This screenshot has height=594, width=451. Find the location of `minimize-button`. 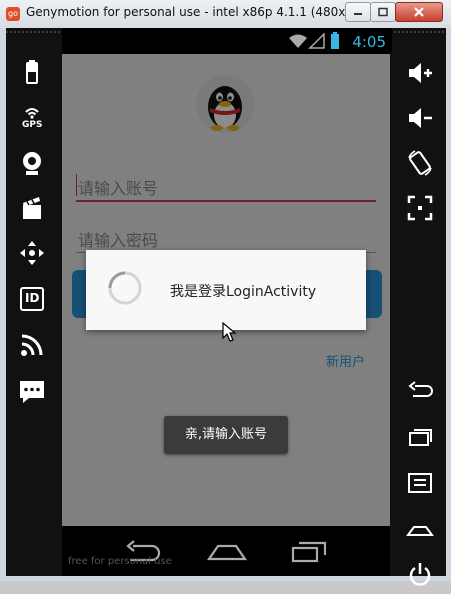

minimize-button is located at coordinates (358, 12).